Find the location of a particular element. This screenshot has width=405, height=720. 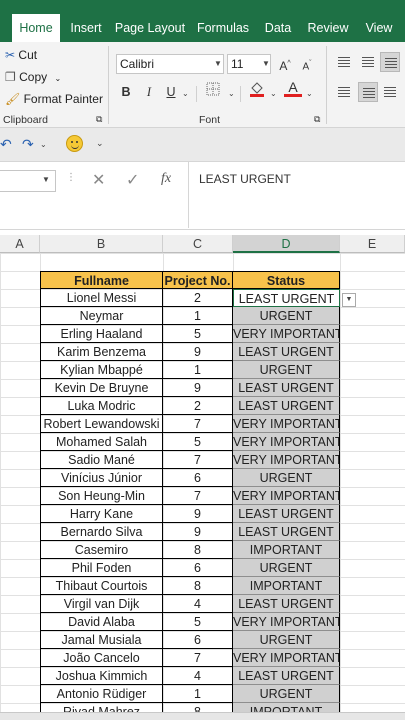

cell-fullname: Thibaut Courtois is located at coordinates (101, 586).